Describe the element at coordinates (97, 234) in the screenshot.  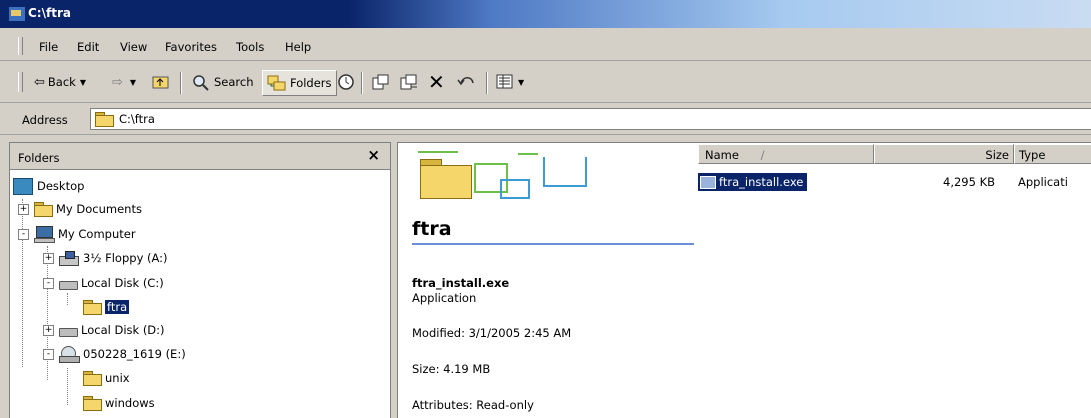
I see `tree-item-label: My Computer` at that location.